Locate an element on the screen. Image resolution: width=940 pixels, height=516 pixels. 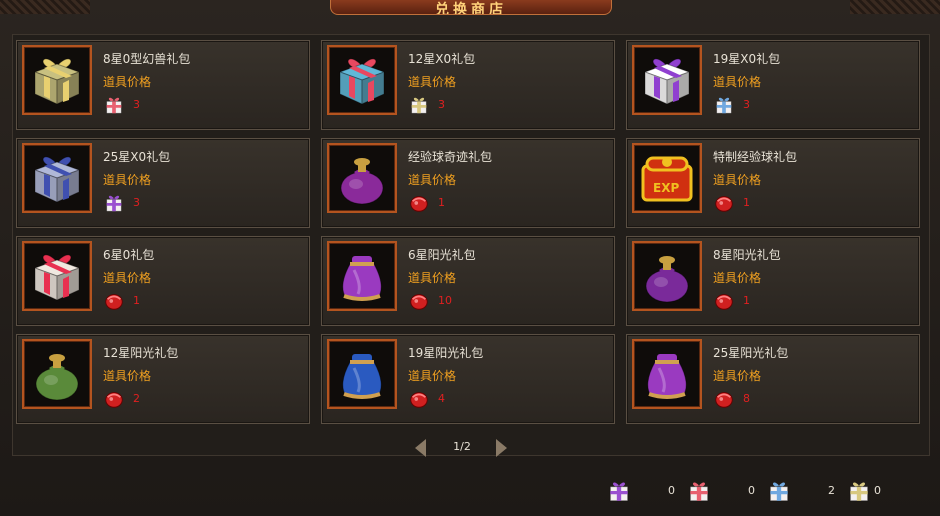
shop-item-card: 19星阳光礼包 道具价格 4 is located at coordinates (468, 379).